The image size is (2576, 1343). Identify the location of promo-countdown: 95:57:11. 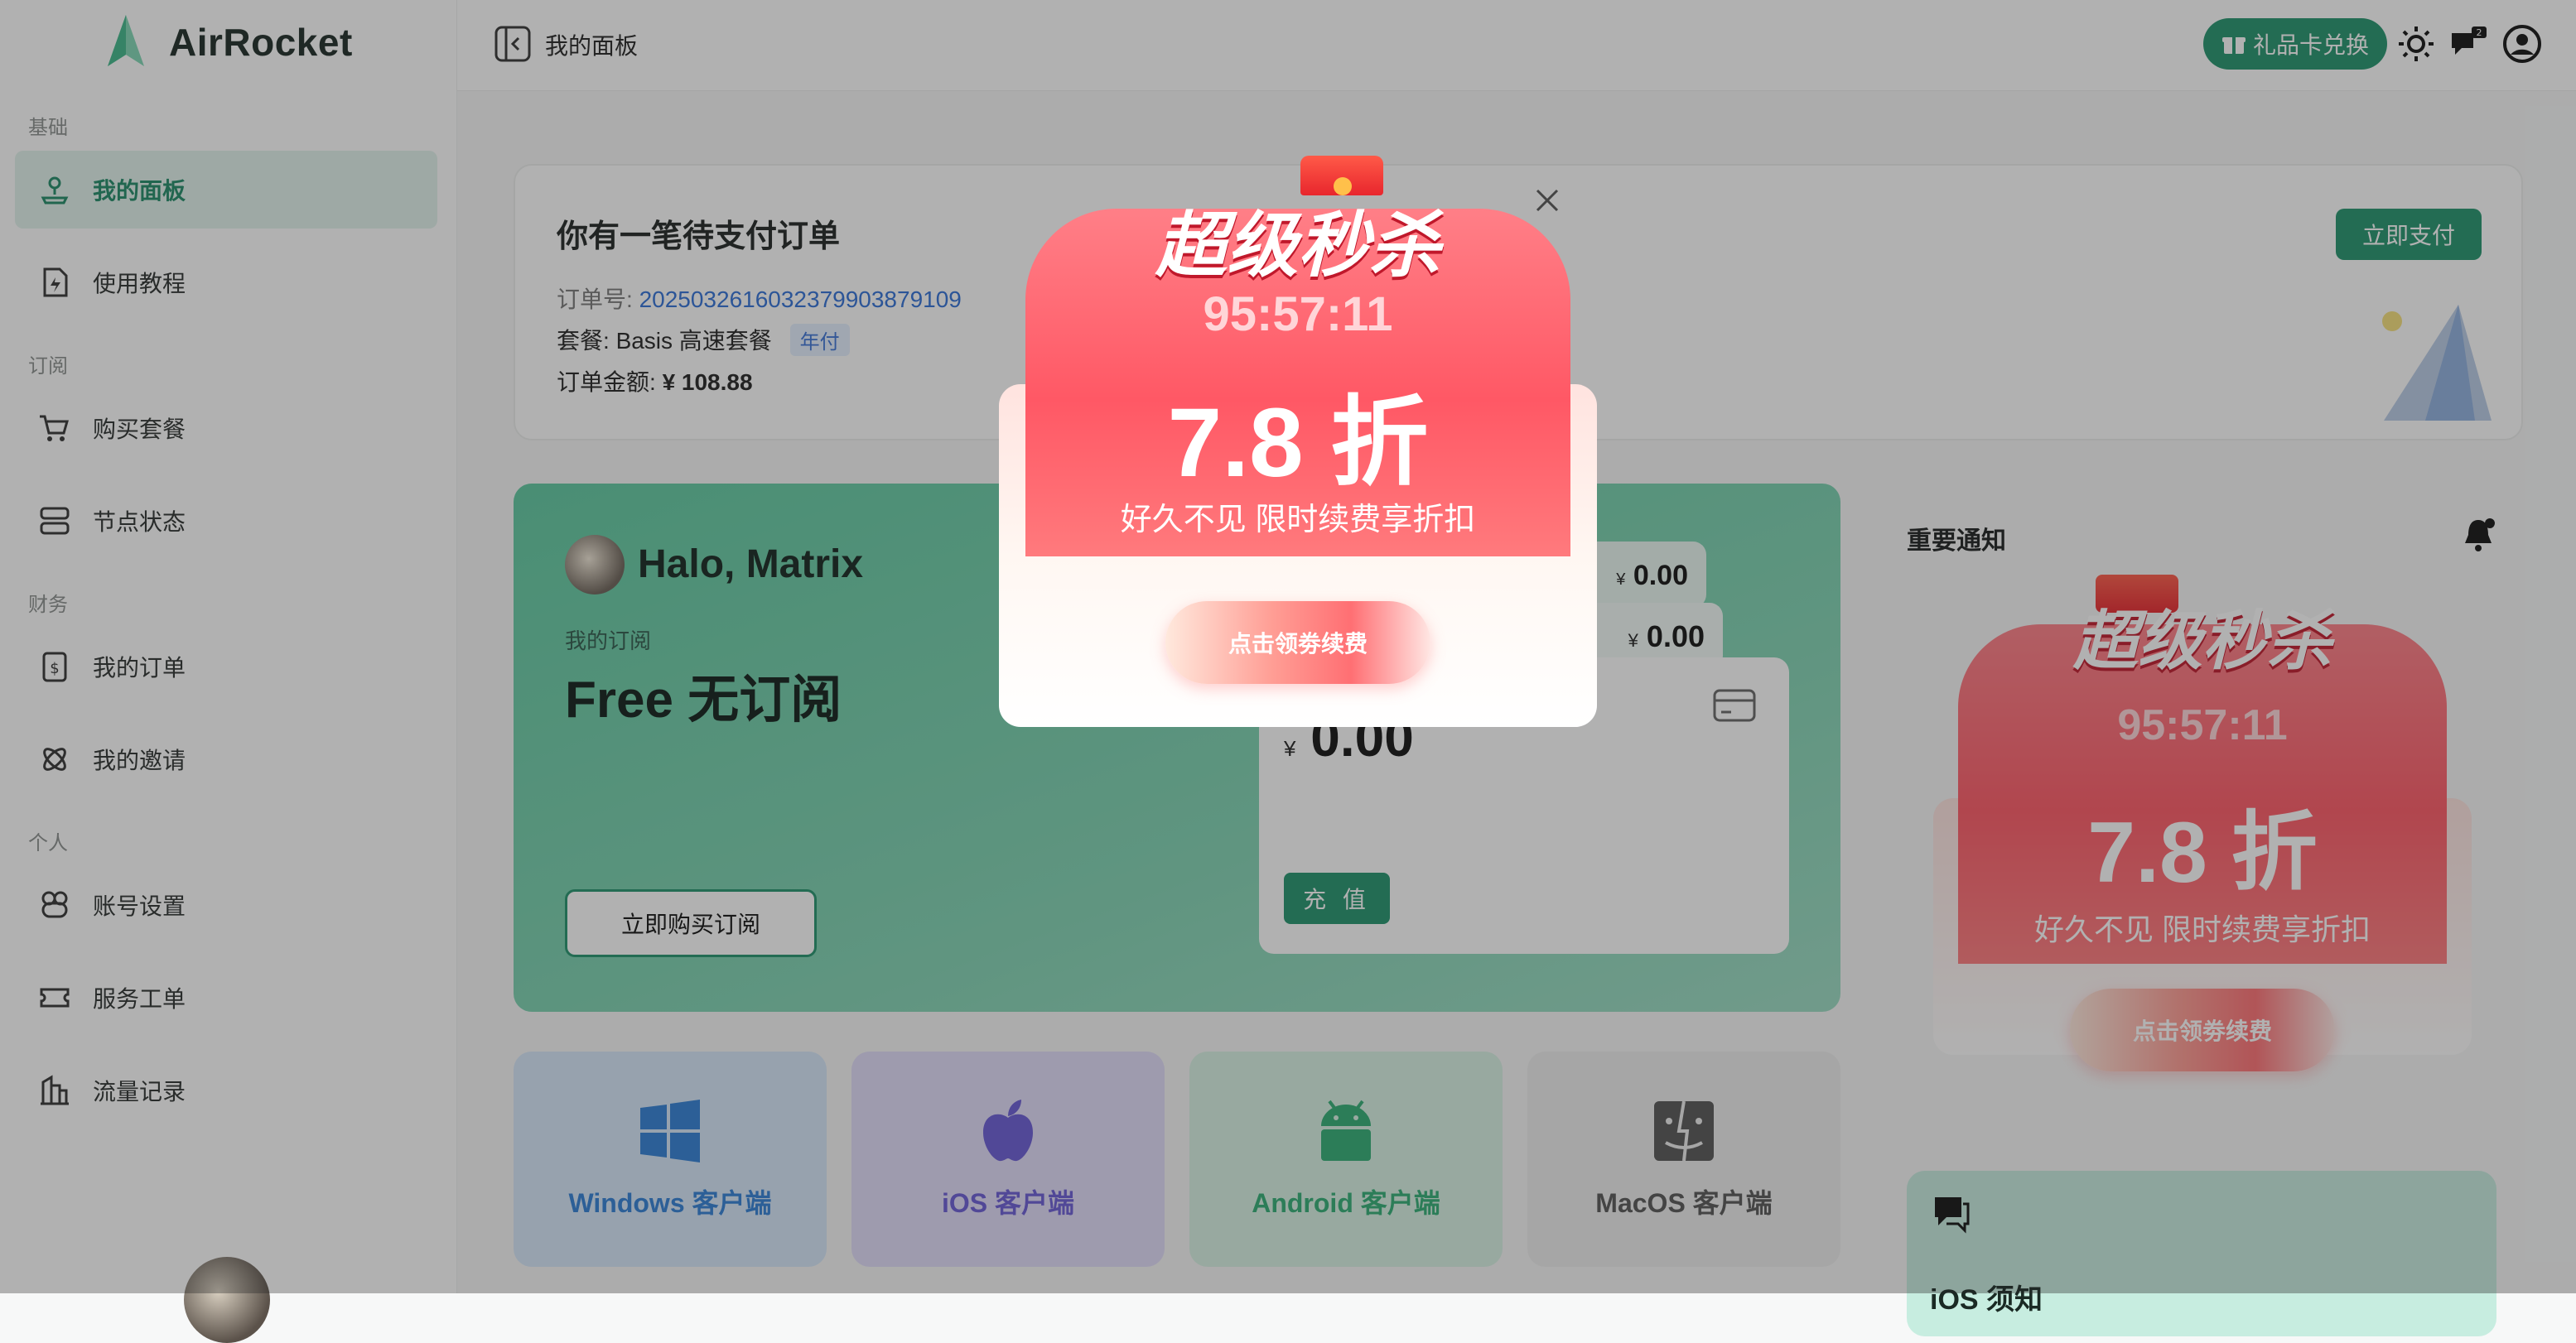
(1298, 314).